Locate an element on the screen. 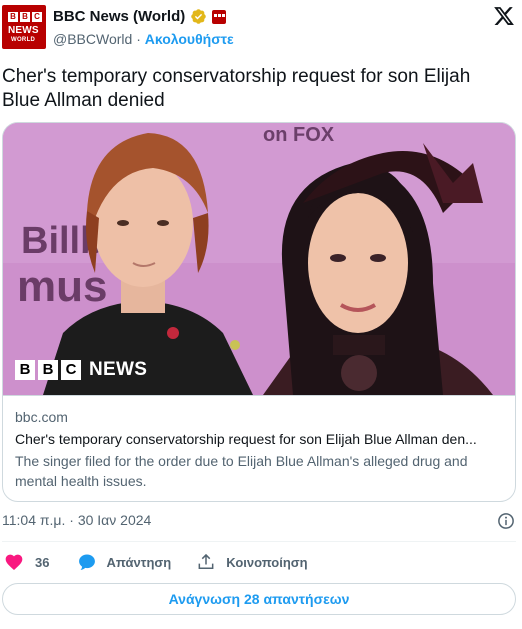 This screenshot has height=629, width=522. like-button: 36 is located at coordinates (26, 562).